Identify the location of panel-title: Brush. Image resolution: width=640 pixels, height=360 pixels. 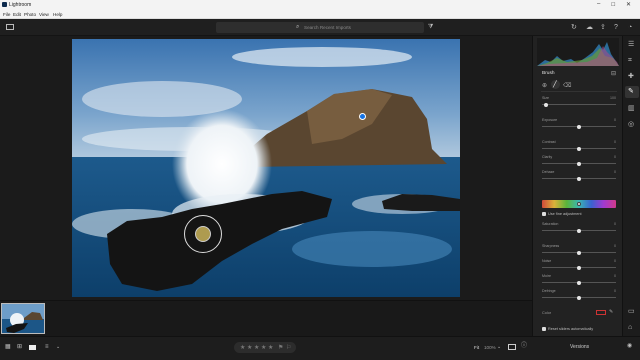
(548, 73).